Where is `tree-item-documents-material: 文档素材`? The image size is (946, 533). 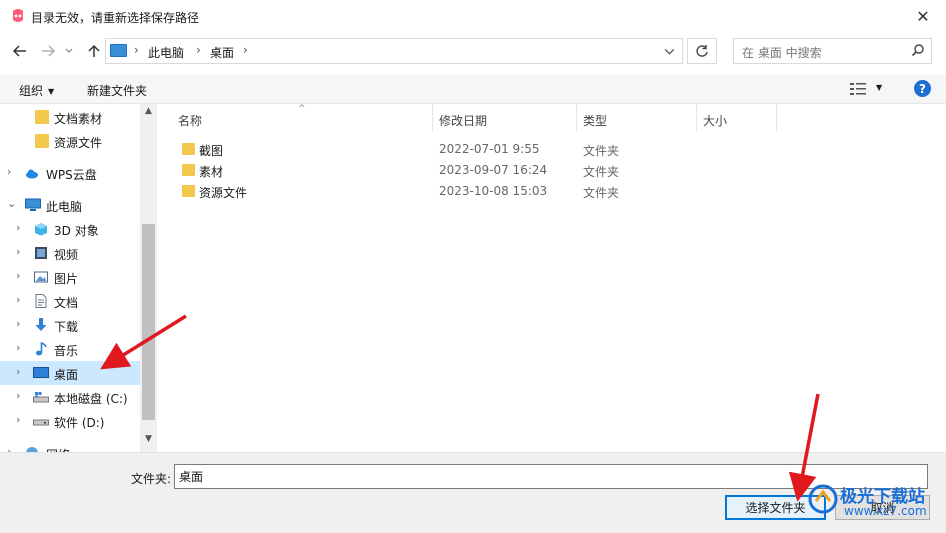 tree-item-documents-material: 文档素材 is located at coordinates (70, 117).